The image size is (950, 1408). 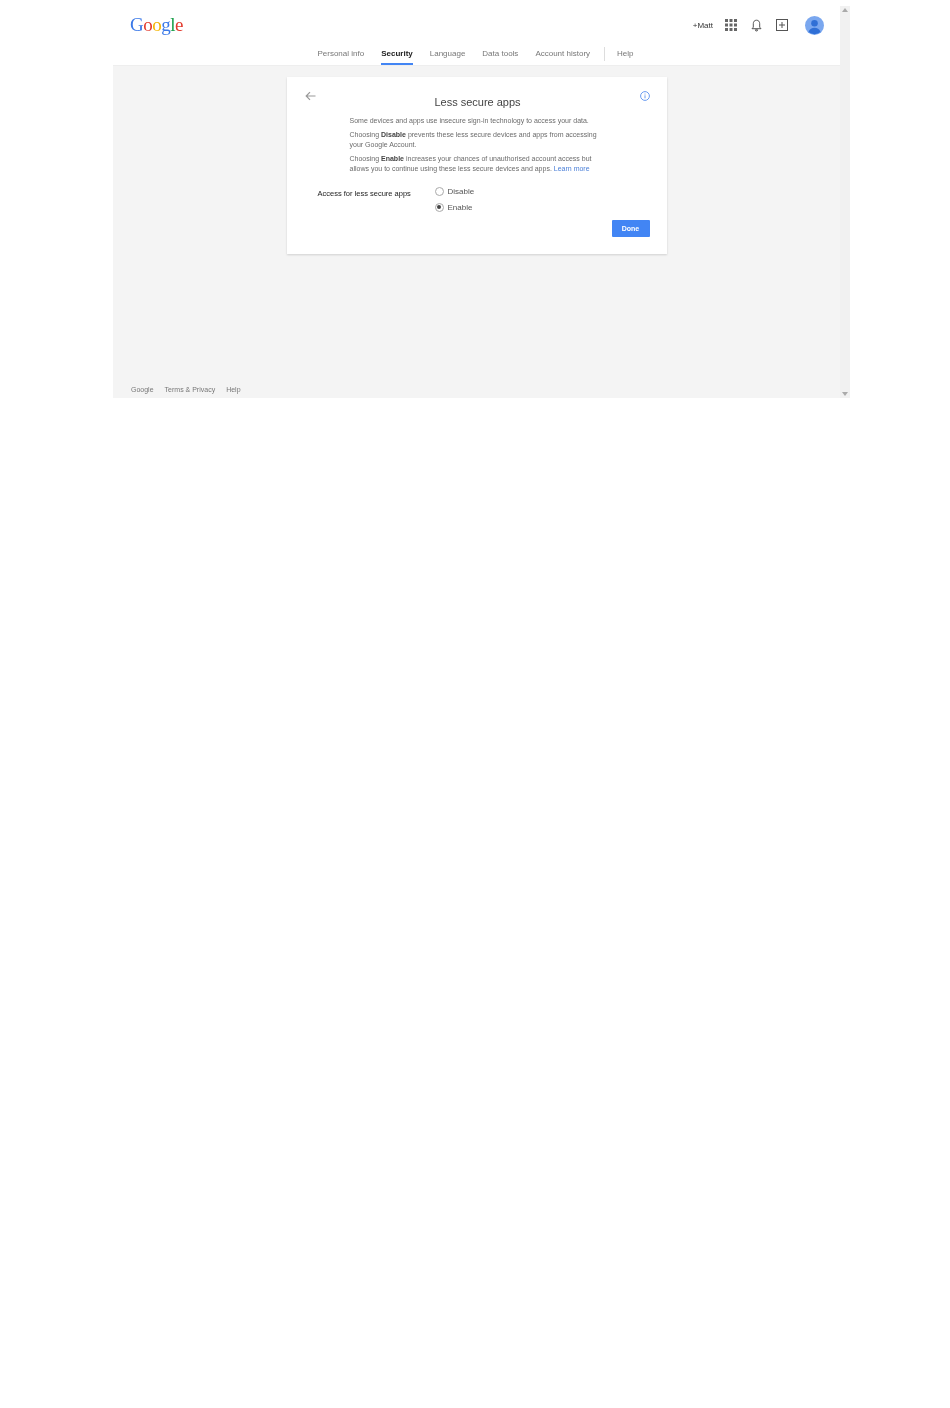 I want to click on nav-tab: Data tools, so click(x=500, y=54).